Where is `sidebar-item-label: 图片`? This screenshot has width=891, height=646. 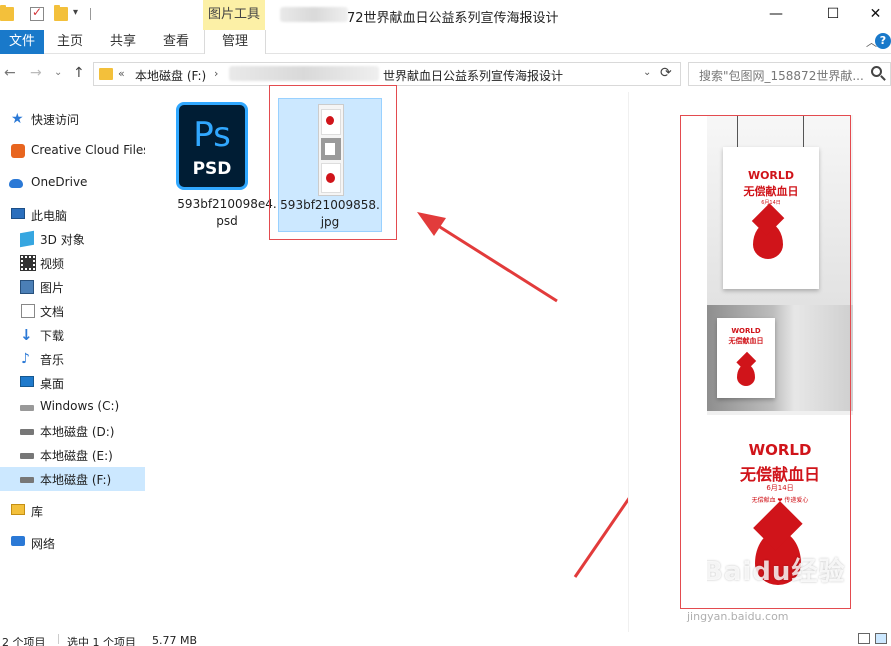
sidebar-item-label: 图片 is located at coordinates (52, 288).